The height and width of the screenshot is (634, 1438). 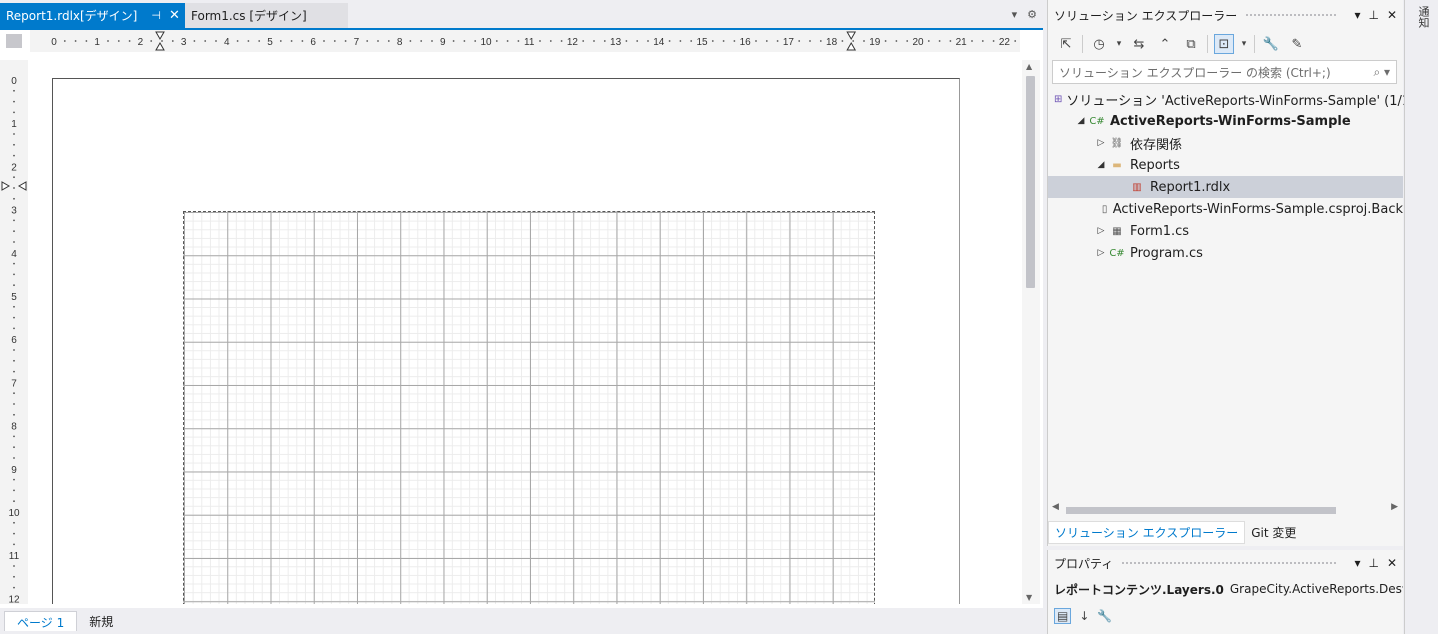 I want to click on tree-node: ◢ C# ActiveReports-WinForms-Sample, so click(x=1225, y=121).